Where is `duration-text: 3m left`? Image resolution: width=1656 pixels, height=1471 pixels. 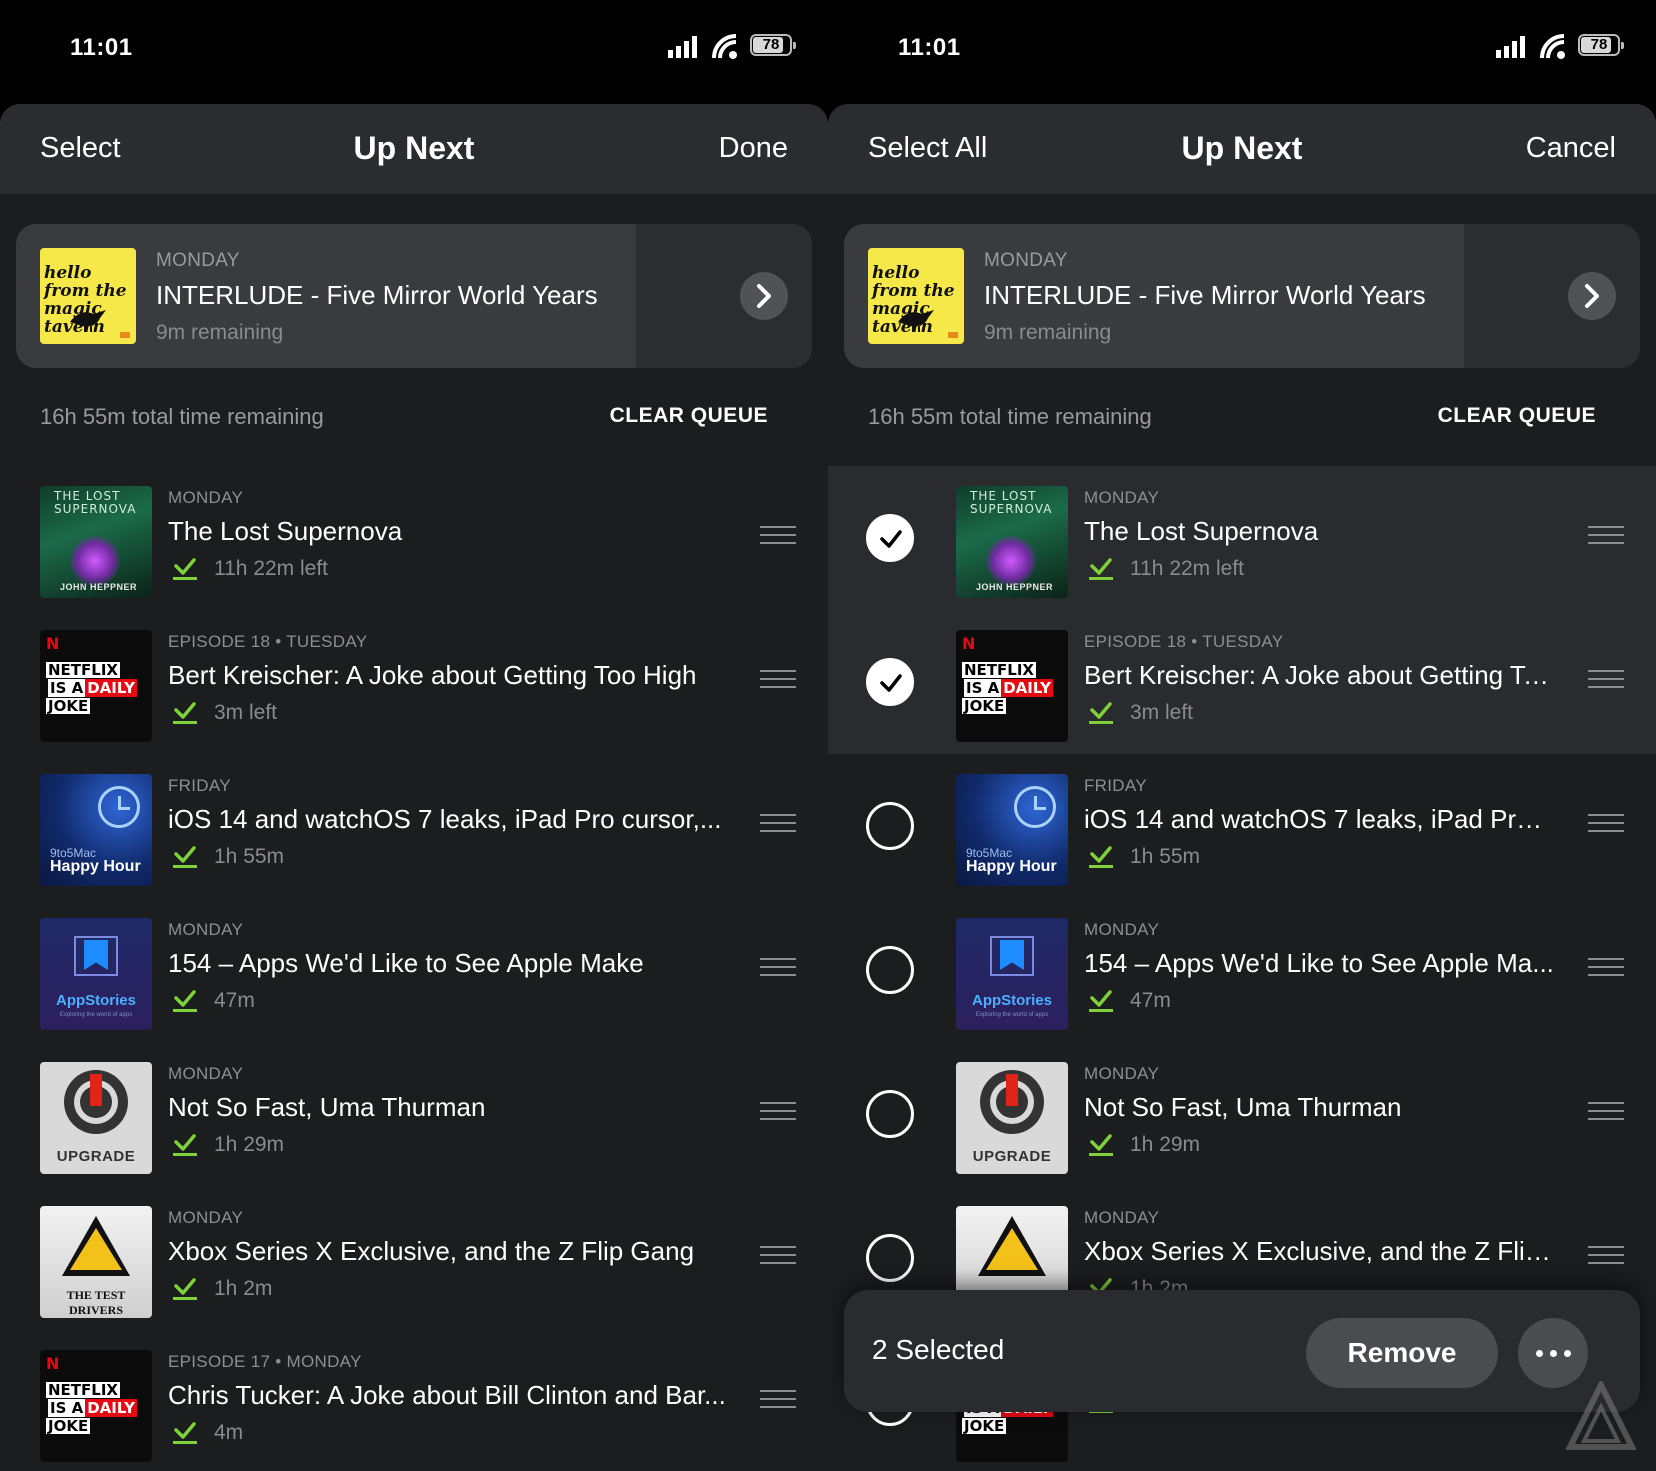 duration-text: 3m left is located at coordinates (246, 712).